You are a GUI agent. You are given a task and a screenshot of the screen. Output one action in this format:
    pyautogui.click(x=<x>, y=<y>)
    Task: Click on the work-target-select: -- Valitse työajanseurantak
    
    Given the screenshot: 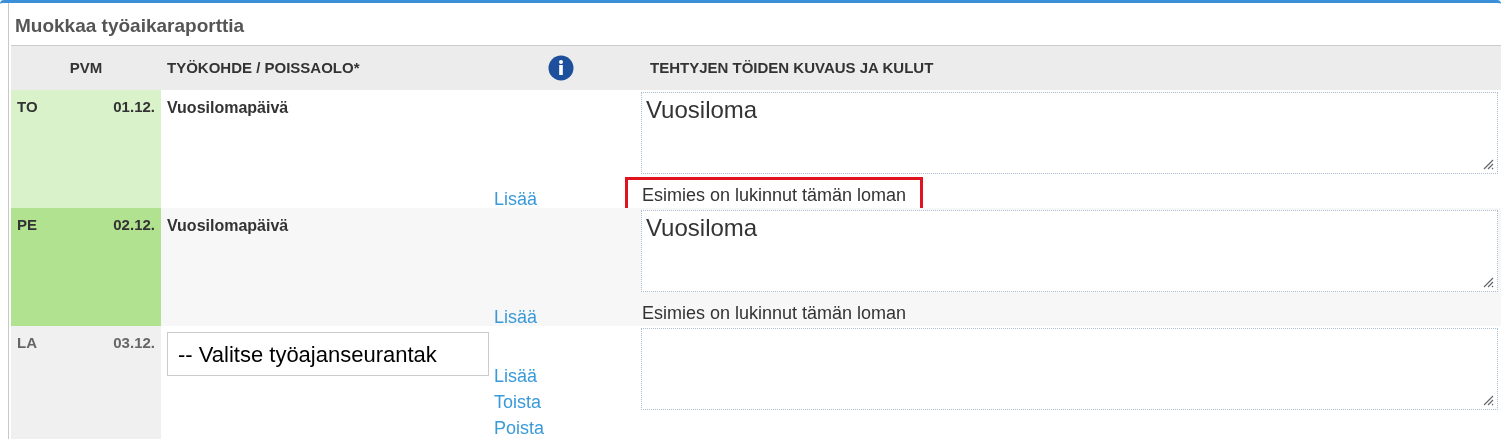 What is the action you would take?
    pyautogui.click(x=328, y=354)
    